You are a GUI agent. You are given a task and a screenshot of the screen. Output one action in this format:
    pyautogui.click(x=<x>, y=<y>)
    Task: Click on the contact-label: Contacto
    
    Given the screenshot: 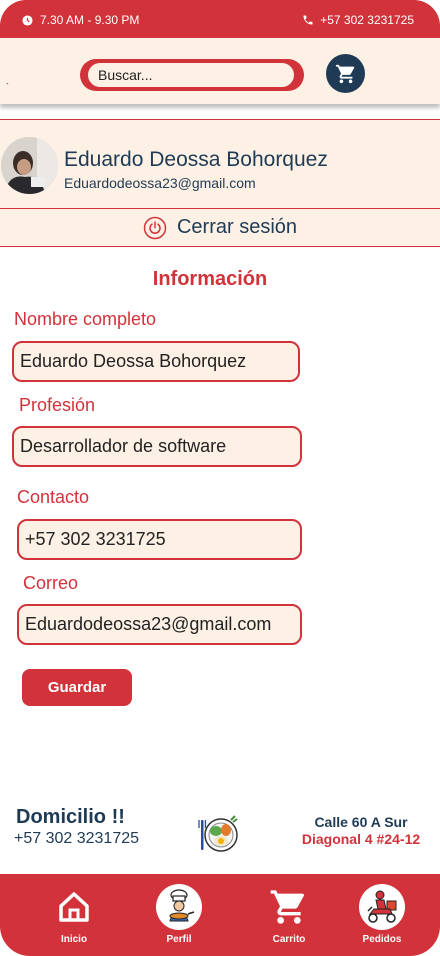 What is the action you would take?
    pyautogui.click(x=53, y=497)
    